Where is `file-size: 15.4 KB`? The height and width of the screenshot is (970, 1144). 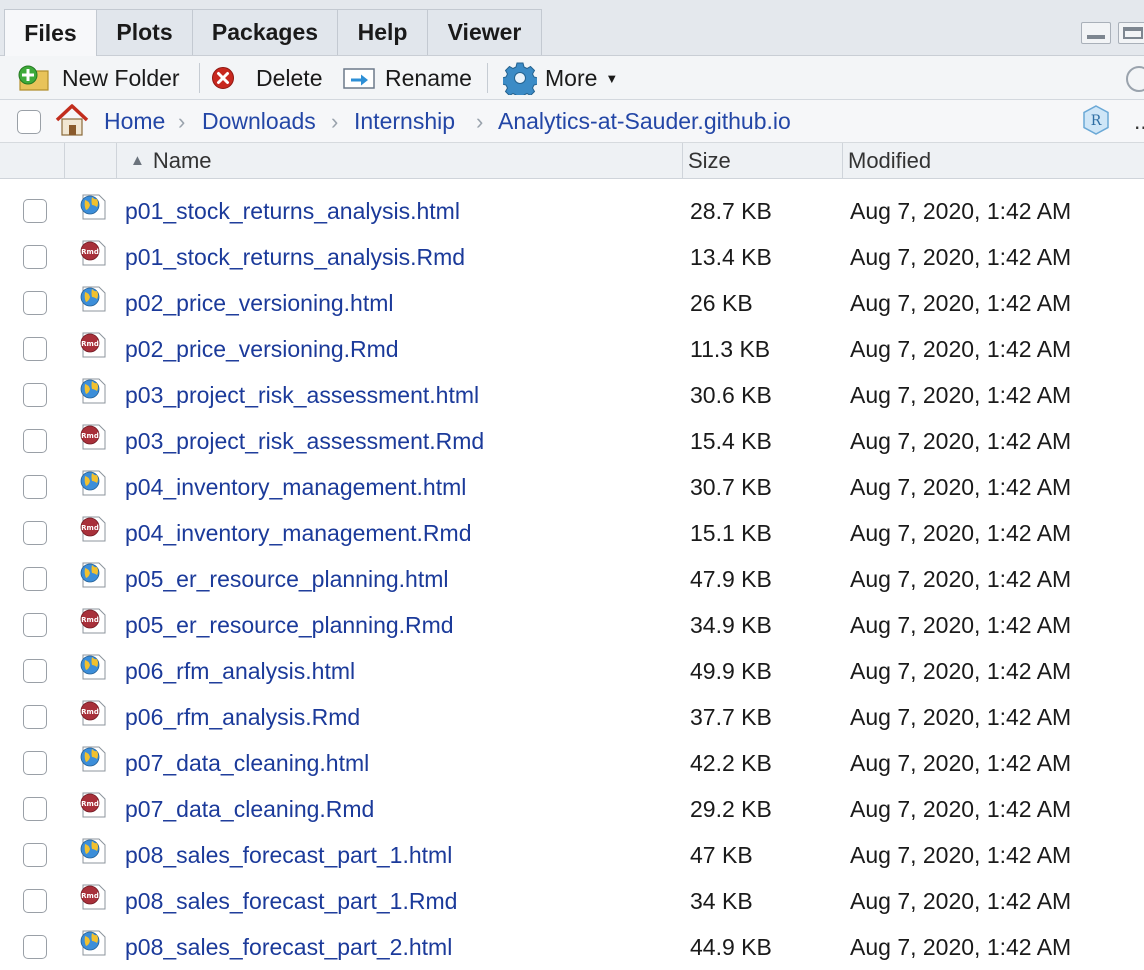
file-size: 15.4 KB is located at coordinates (731, 441).